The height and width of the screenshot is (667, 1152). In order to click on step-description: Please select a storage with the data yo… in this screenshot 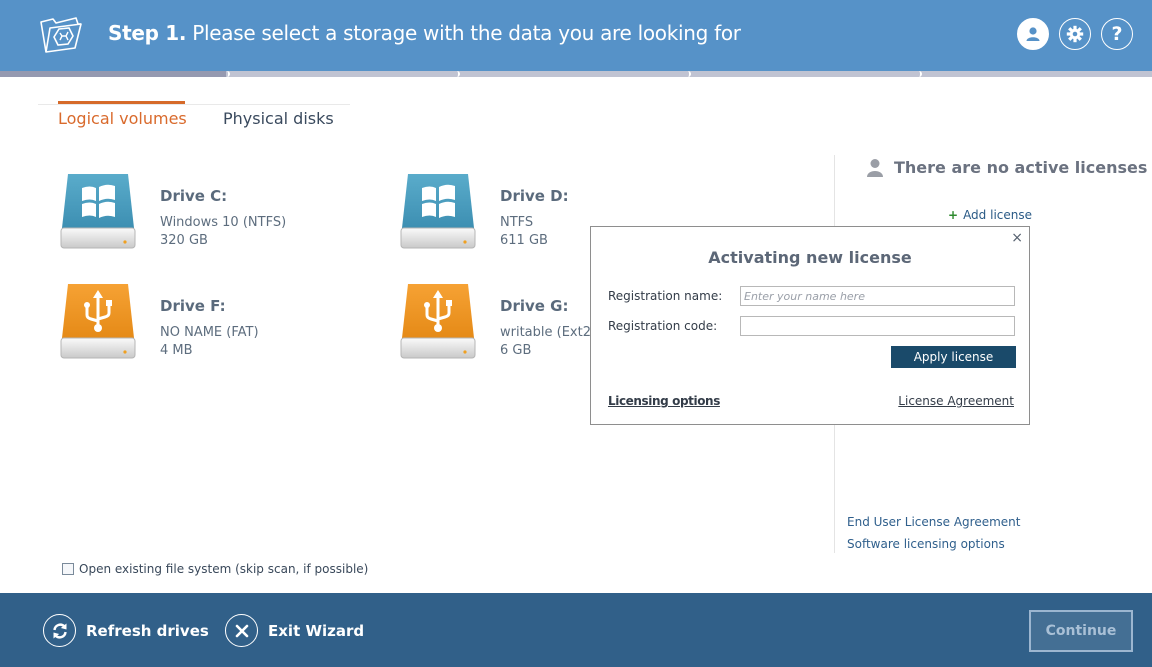, I will do `click(466, 33)`.